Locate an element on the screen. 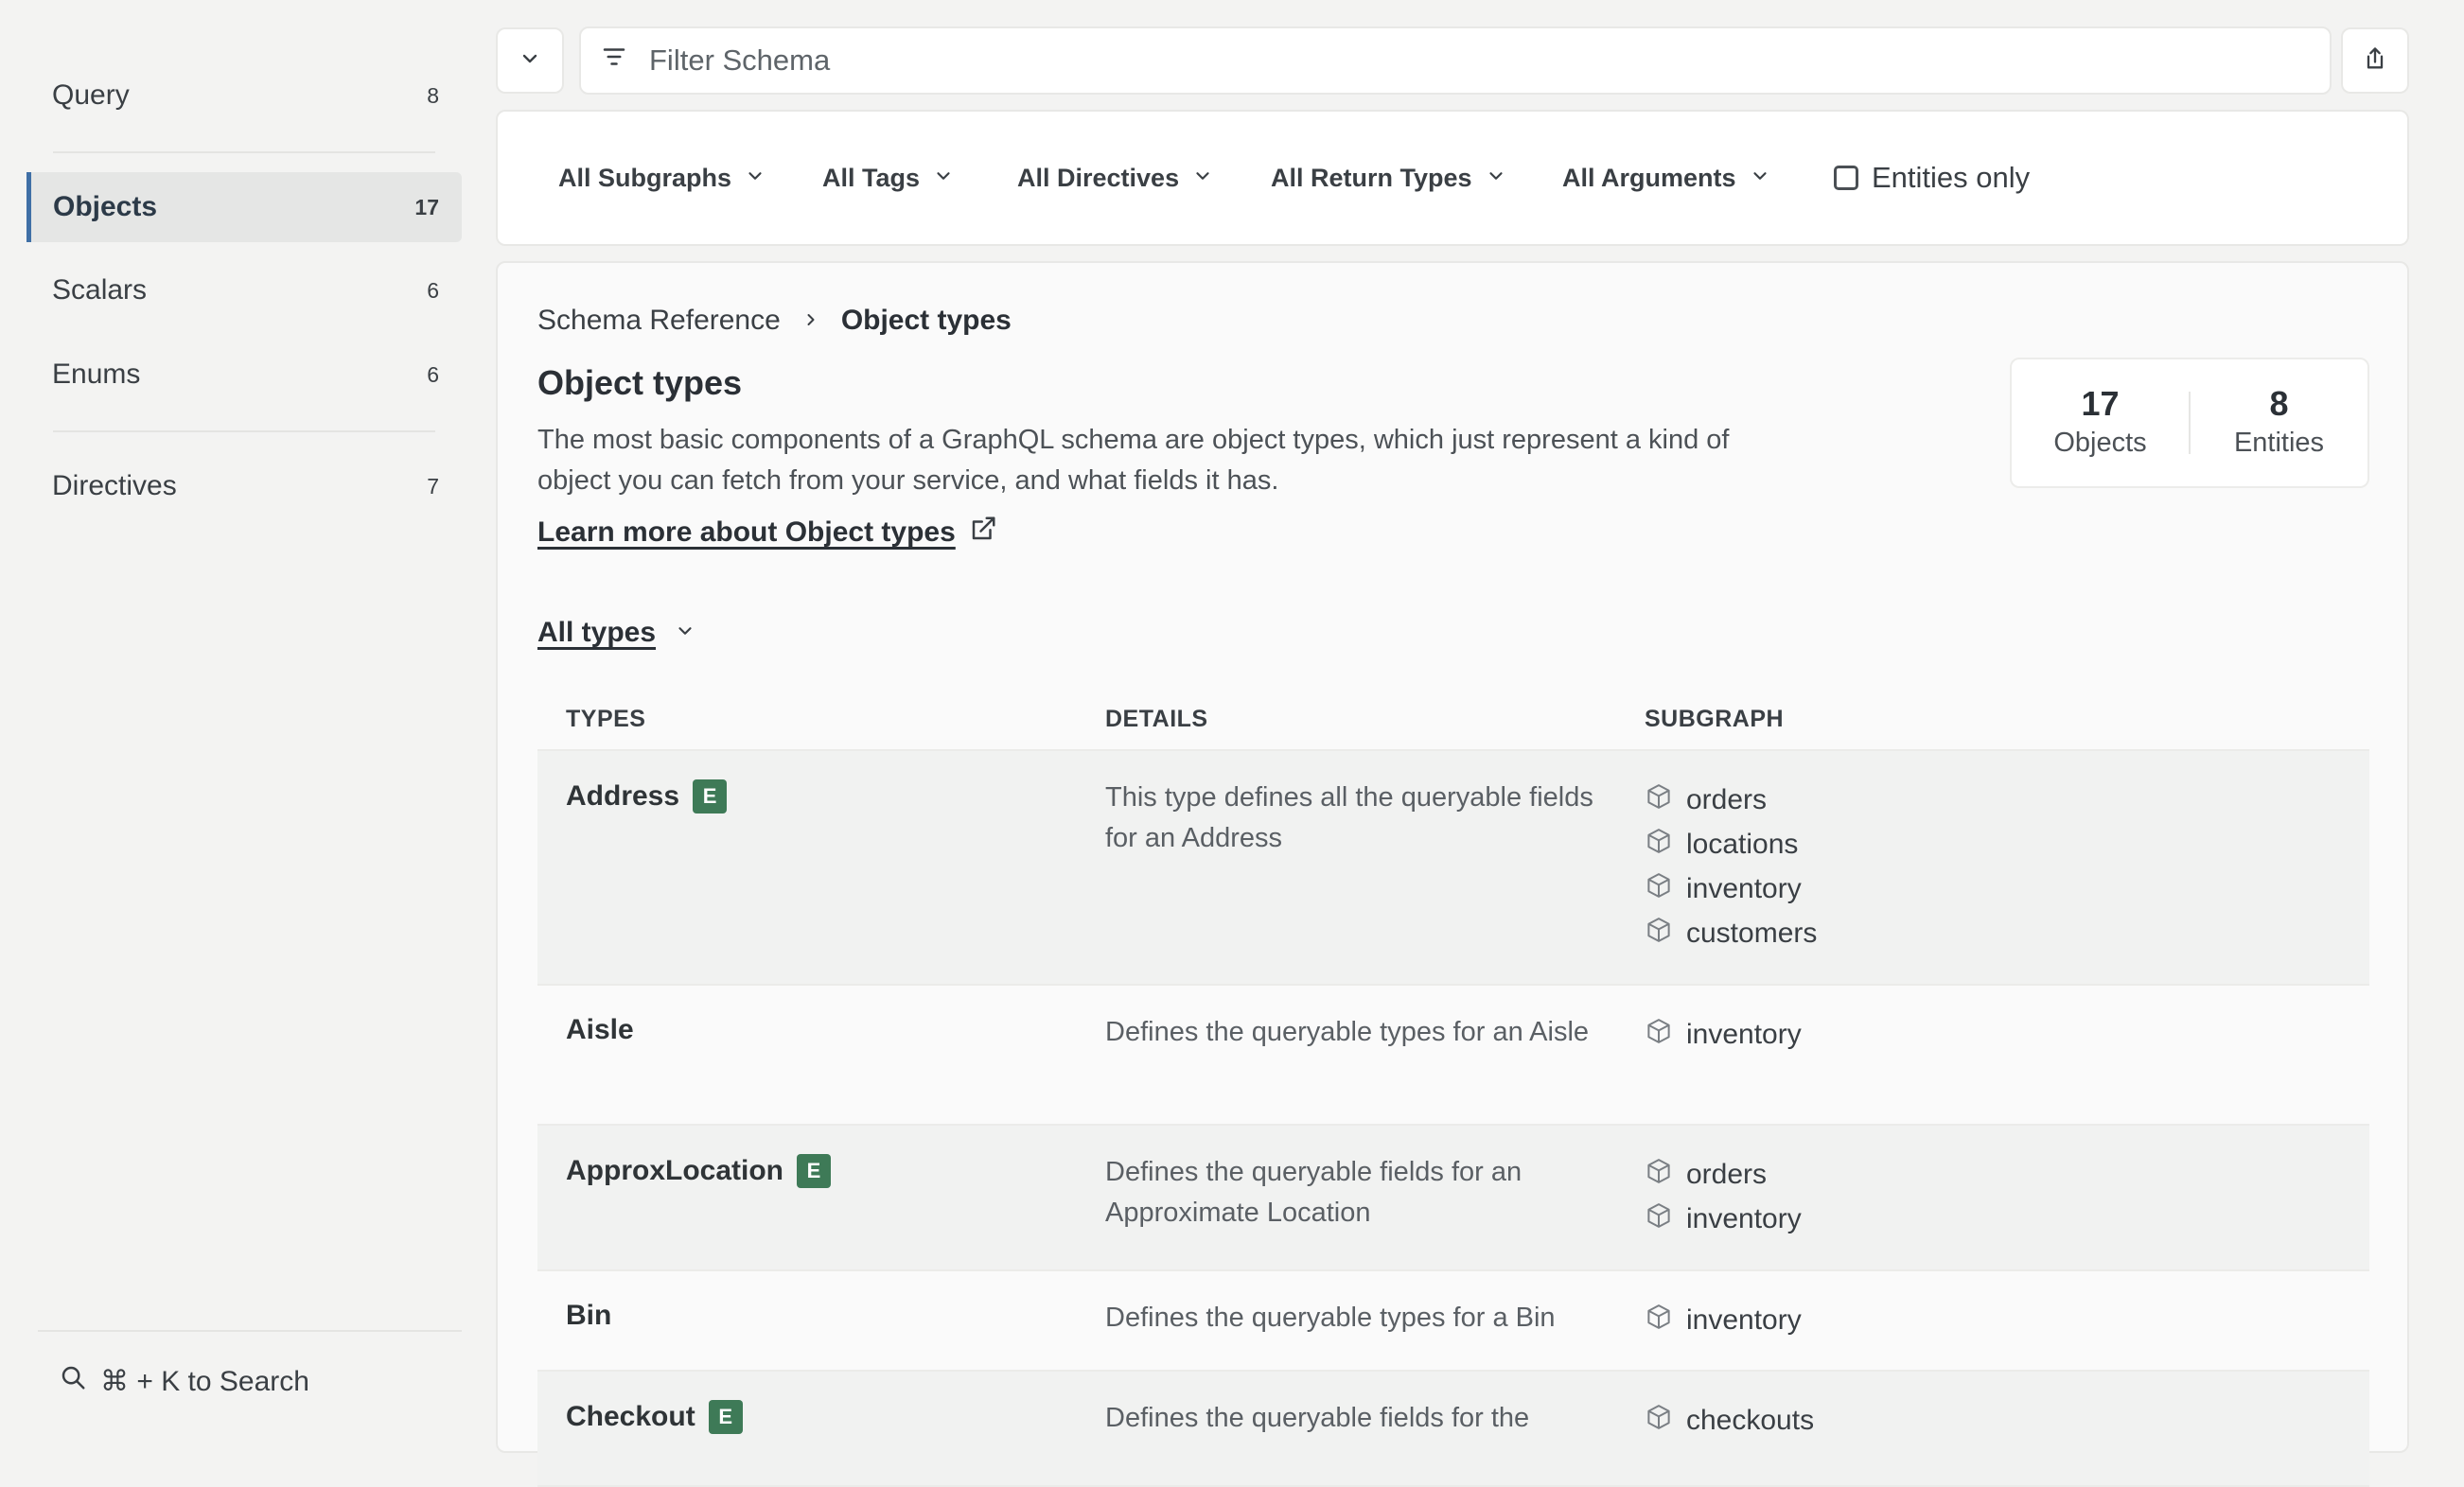 The height and width of the screenshot is (1487, 2464). sidebar-item-label: Objects is located at coordinates (106, 206).